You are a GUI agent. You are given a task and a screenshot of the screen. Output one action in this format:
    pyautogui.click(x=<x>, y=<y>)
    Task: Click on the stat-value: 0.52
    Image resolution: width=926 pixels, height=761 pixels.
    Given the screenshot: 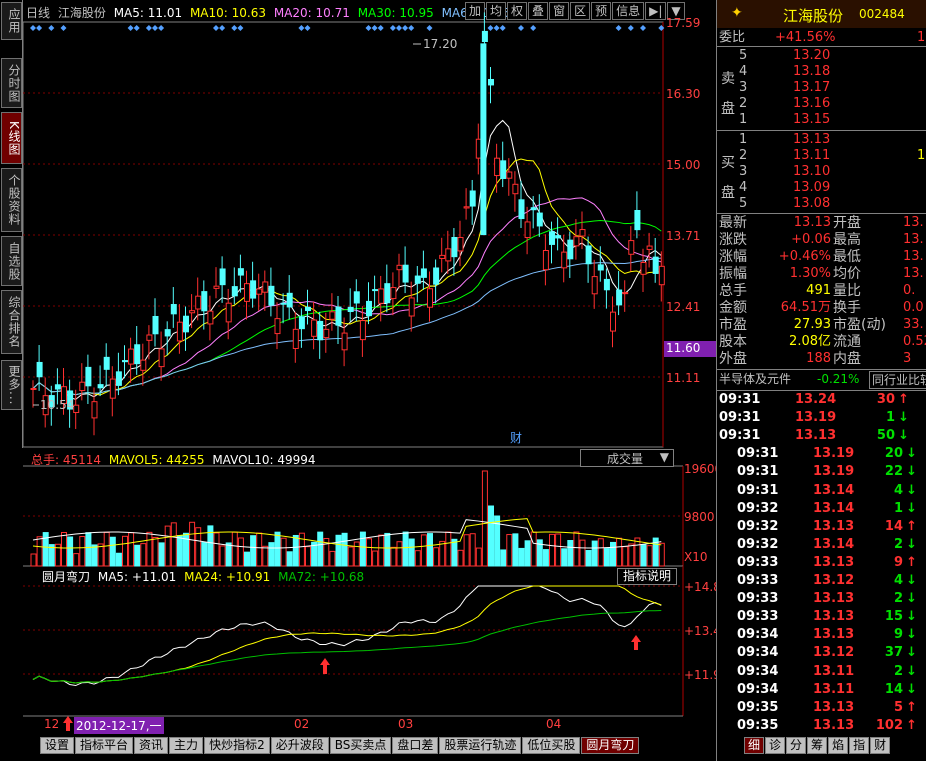 What is the action you would take?
    pyautogui.click(x=914, y=341)
    